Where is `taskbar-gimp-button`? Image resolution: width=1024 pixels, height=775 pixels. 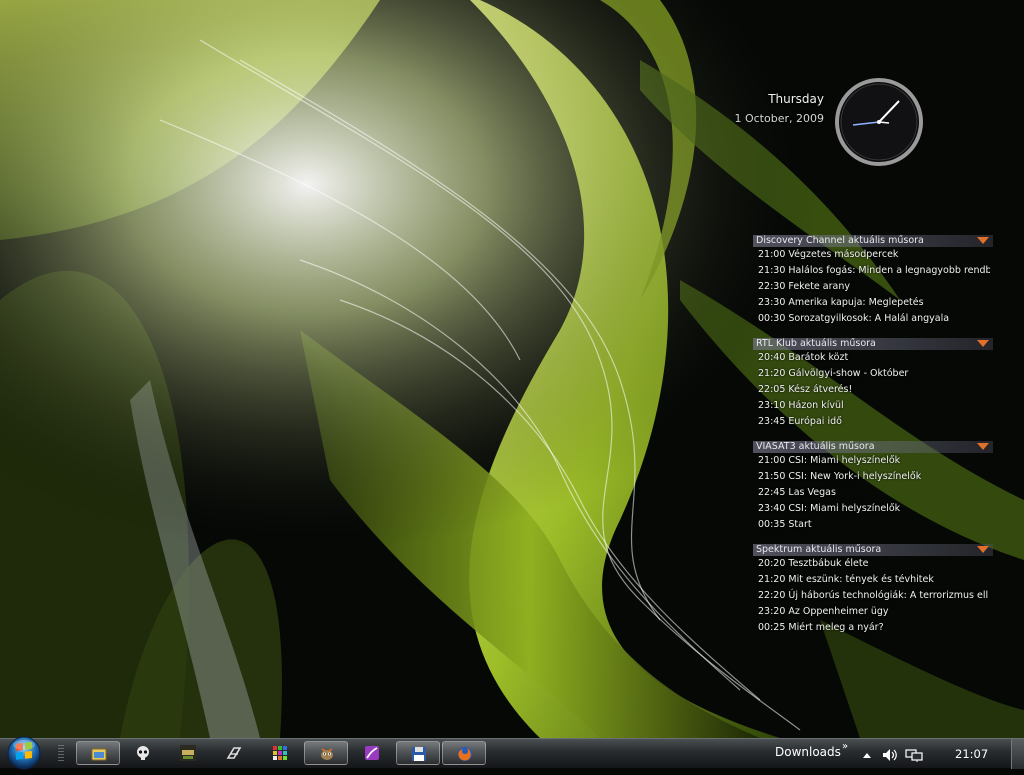
taskbar-gimp-button is located at coordinates (326, 753).